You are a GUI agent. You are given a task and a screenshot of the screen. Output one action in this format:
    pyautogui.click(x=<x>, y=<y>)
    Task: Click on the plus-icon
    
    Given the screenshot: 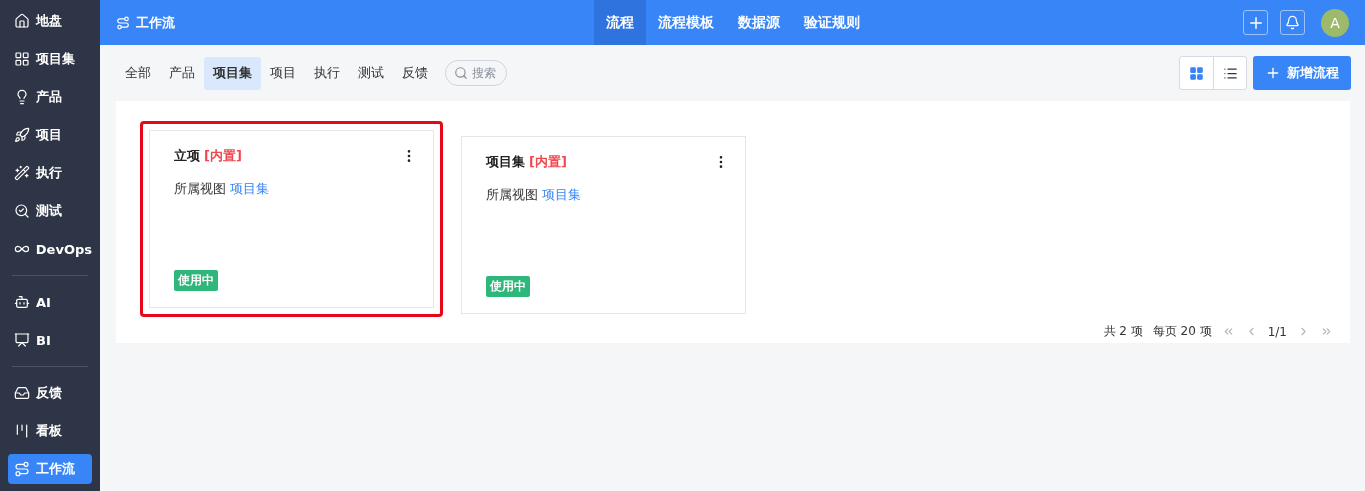 What is the action you would take?
    pyautogui.click(x=1273, y=73)
    